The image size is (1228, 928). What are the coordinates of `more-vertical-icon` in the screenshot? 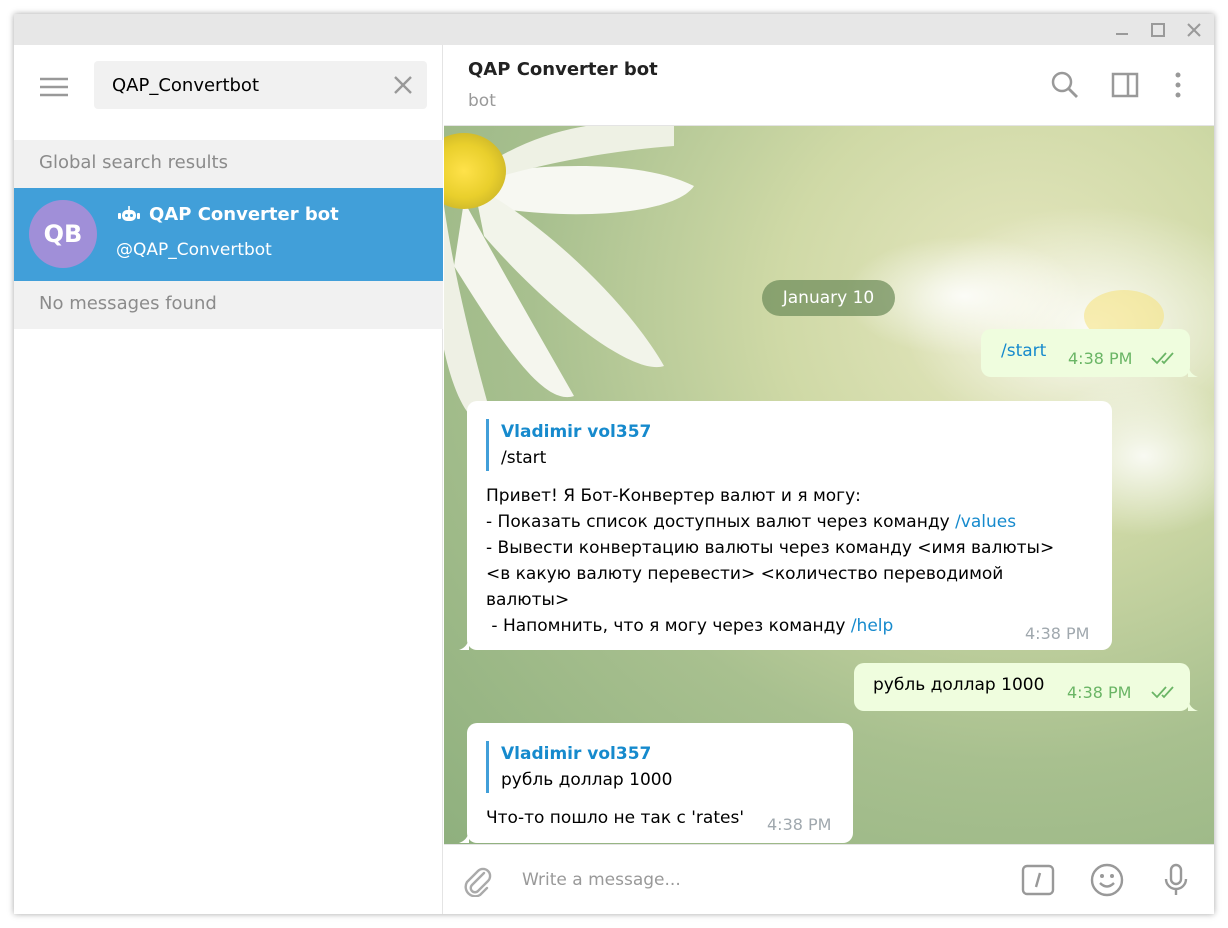 It's located at (1178, 85).